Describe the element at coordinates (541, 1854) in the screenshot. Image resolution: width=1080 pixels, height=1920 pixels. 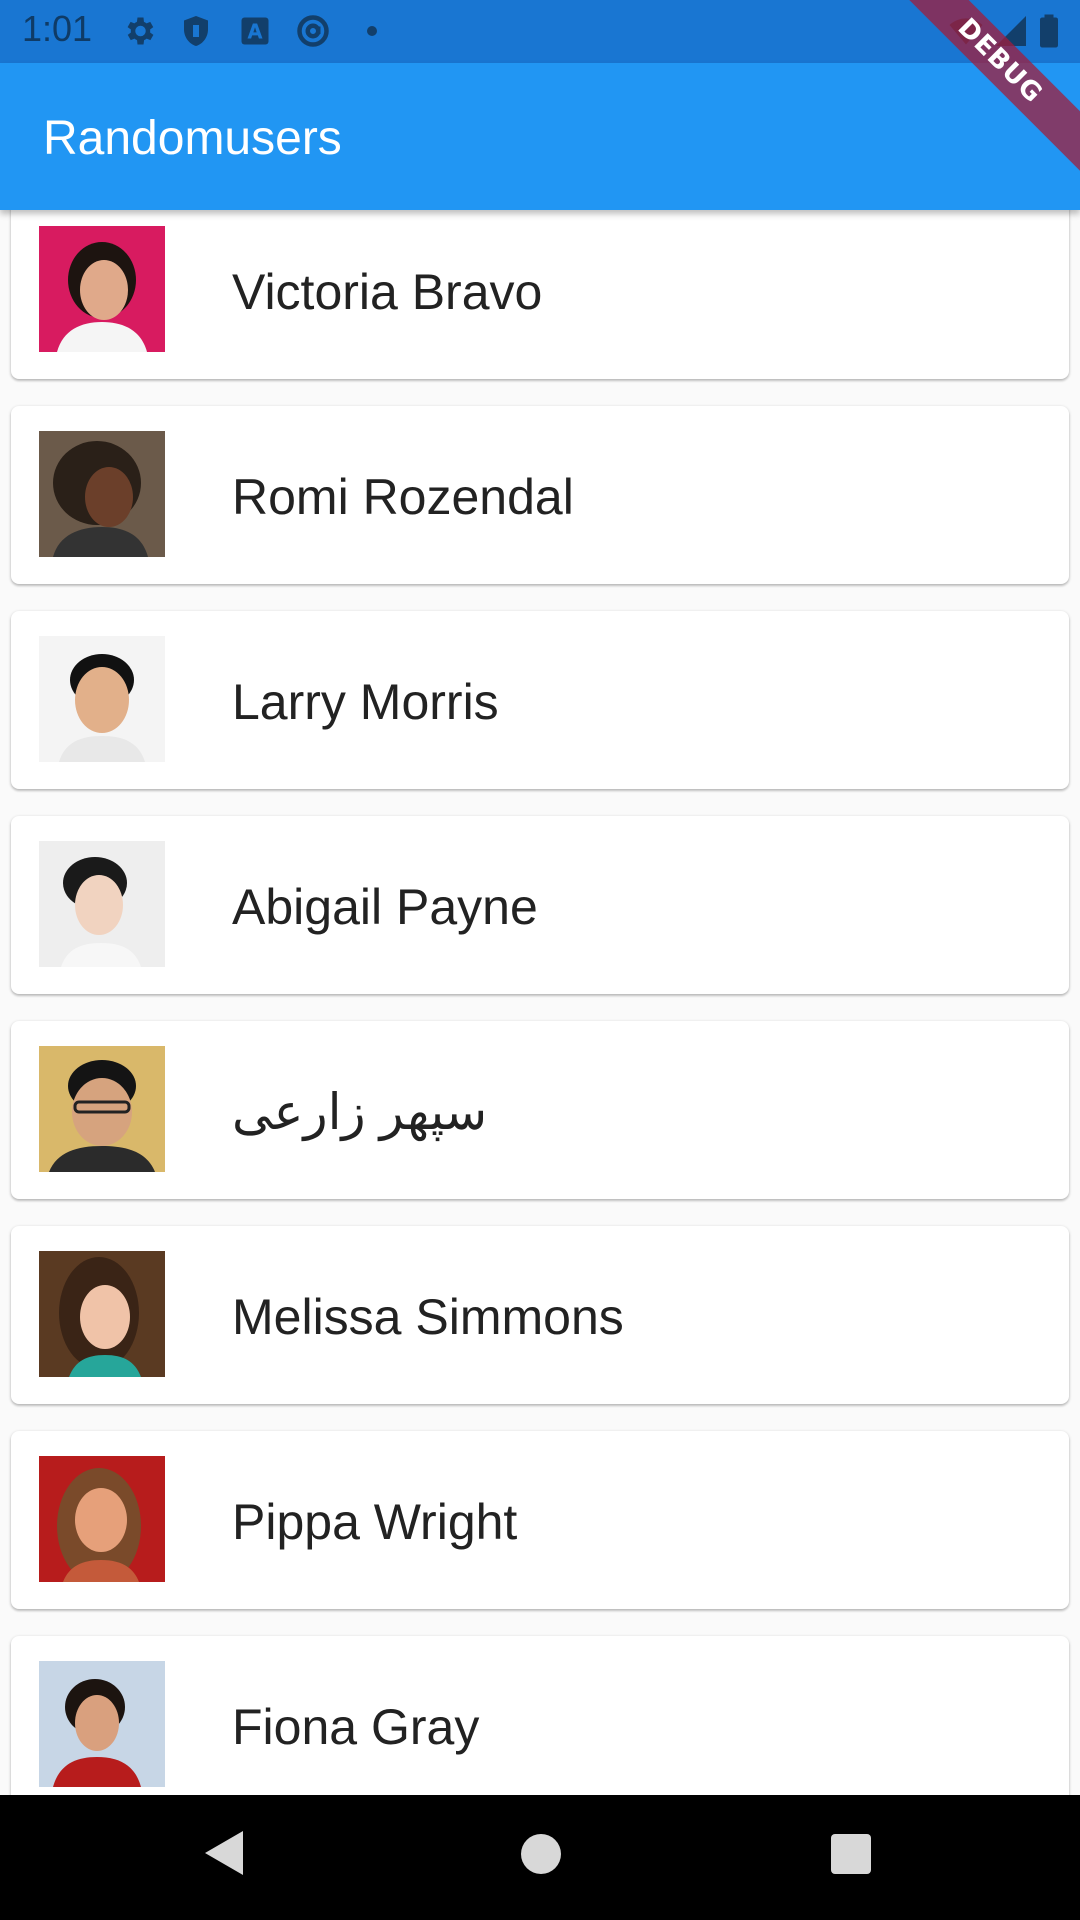
I see `home-icon` at that location.